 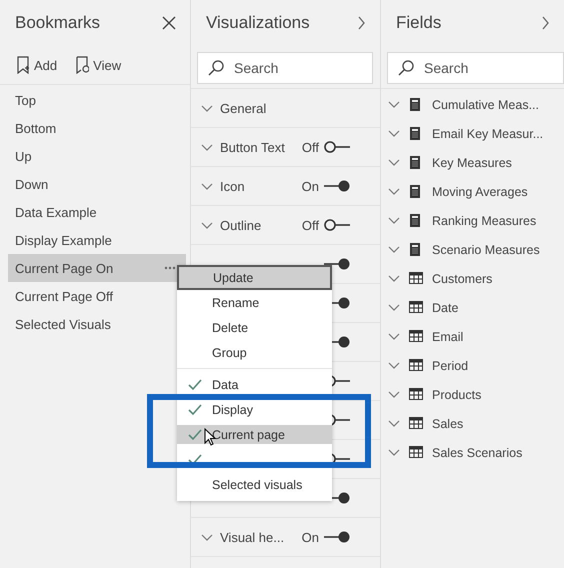 I want to click on field-table-item: Period, so click(x=472, y=365).